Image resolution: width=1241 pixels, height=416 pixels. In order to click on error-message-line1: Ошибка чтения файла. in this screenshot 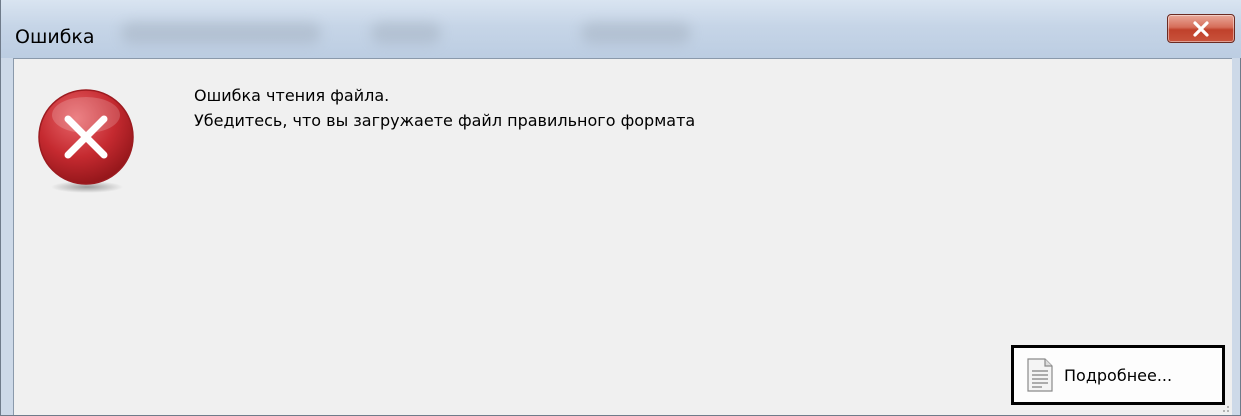, I will do `click(292, 95)`.